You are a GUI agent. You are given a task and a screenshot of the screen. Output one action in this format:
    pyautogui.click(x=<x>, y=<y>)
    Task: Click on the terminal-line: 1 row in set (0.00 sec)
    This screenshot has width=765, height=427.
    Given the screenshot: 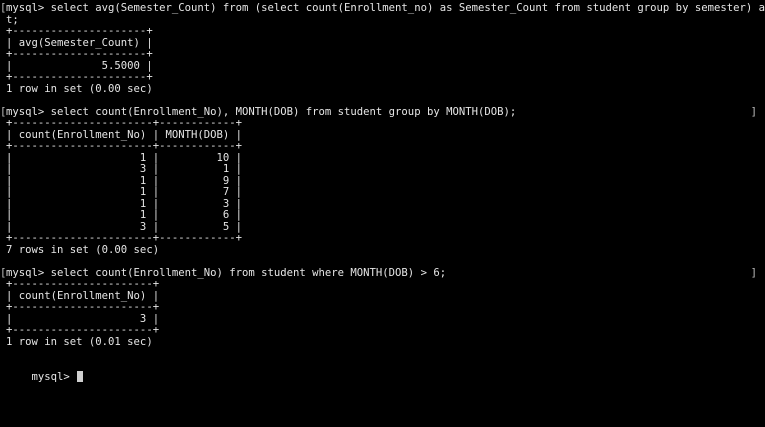 What is the action you would take?
    pyautogui.click(x=385, y=89)
    